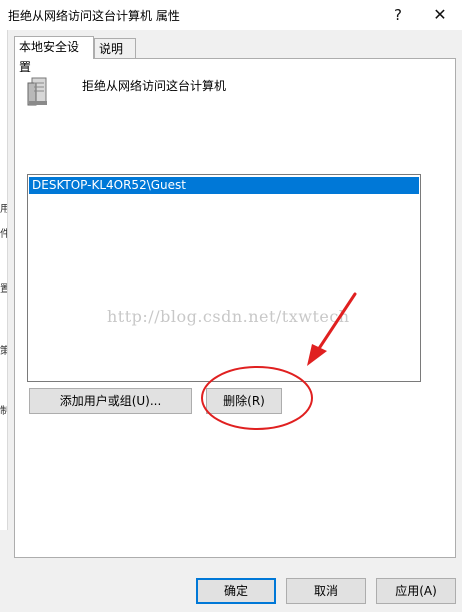 This screenshot has width=462, height=612. What do you see at coordinates (326, 591) in the screenshot?
I see `cancel-button: 取消` at bounding box center [326, 591].